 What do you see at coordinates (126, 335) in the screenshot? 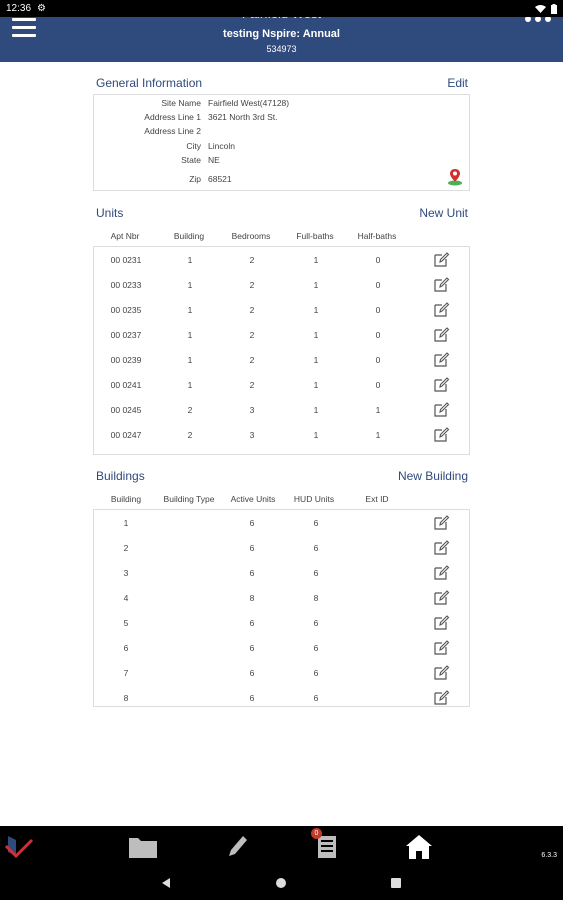
I see `unit-cell: 00 0237` at bounding box center [126, 335].